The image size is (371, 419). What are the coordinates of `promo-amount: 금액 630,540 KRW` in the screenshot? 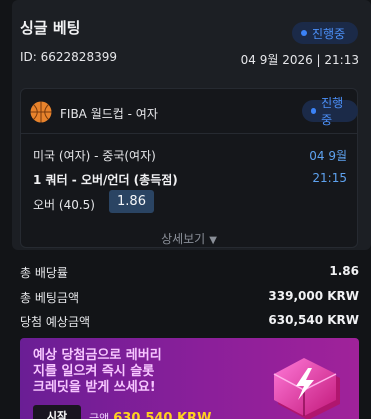 It's located at (150, 414).